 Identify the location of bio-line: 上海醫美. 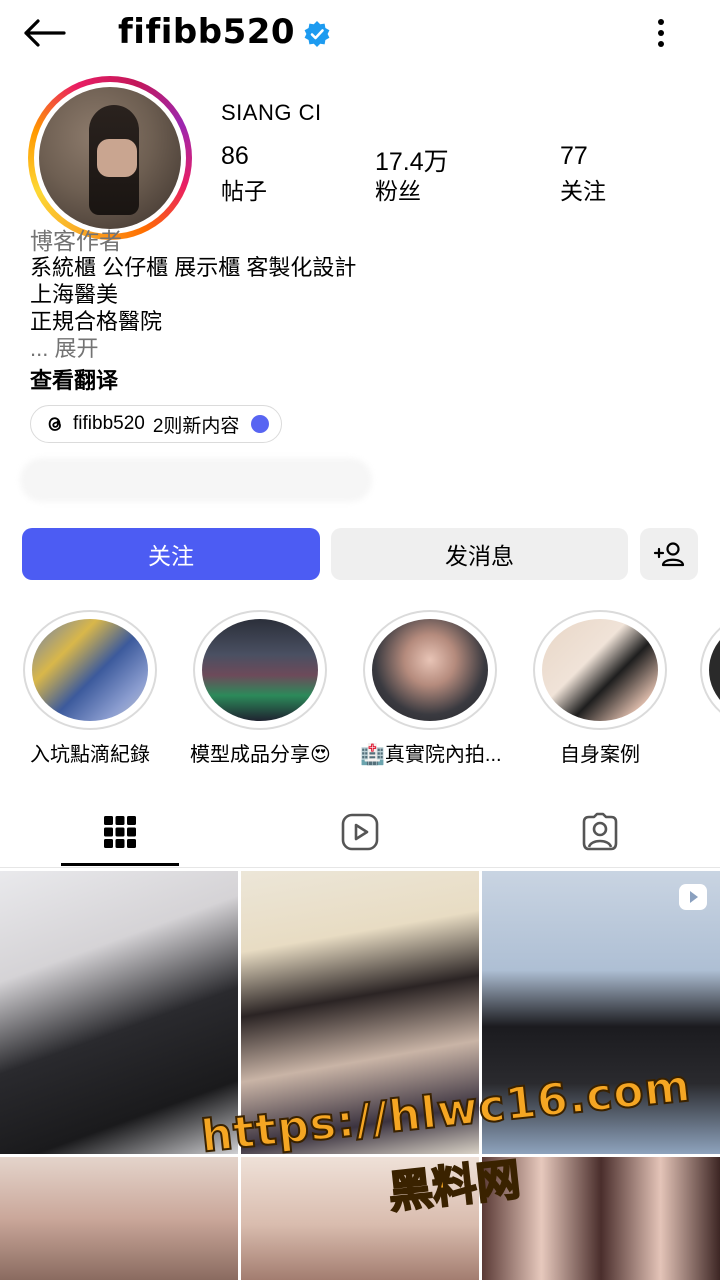
(74, 294).